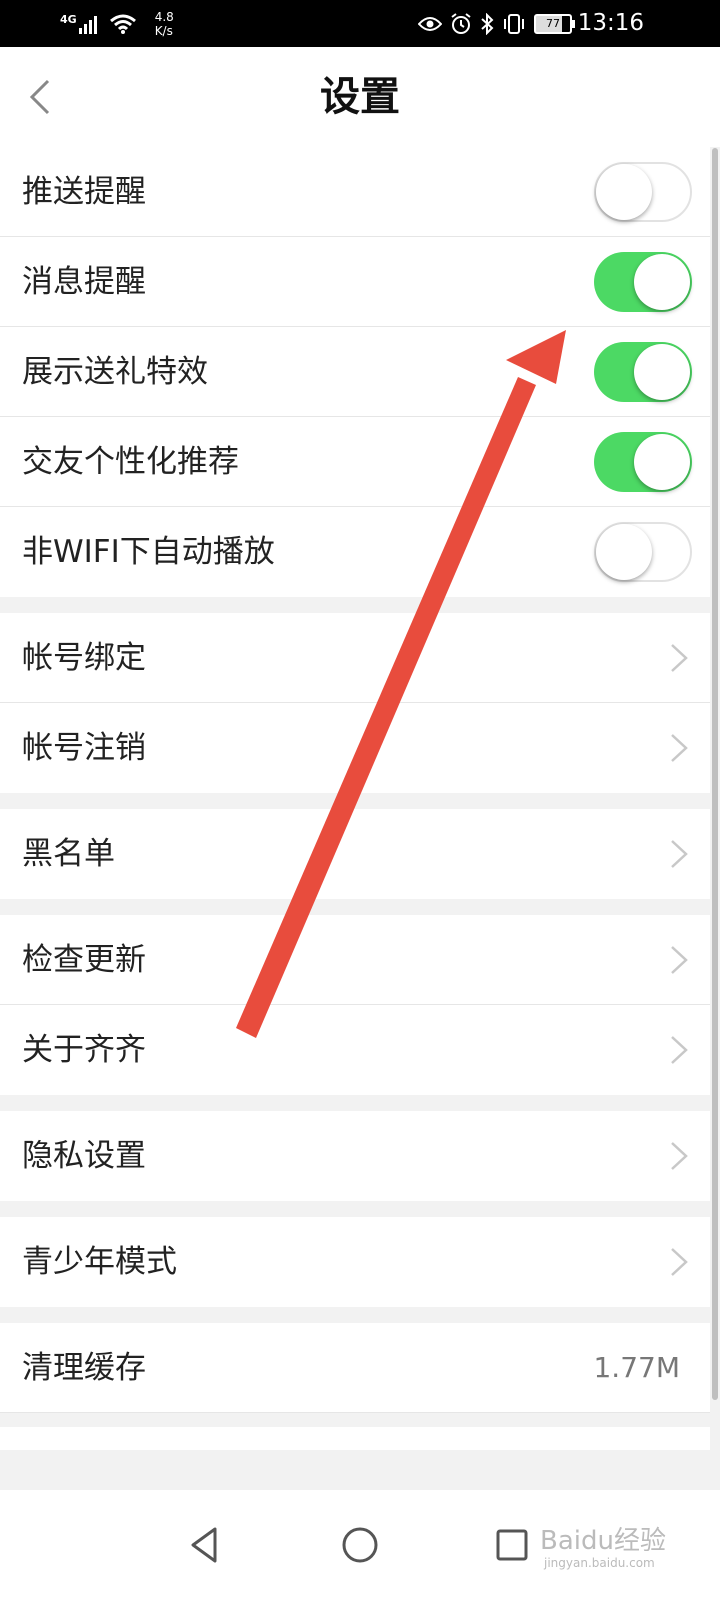 The height and width of the screenshot is (1600, 720). I want to click on network-type: 4G, so click(68, 19).